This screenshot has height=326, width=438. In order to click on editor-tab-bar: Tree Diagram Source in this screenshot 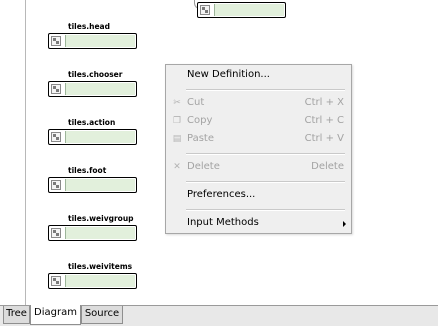, I will do `click(219, 315)`.